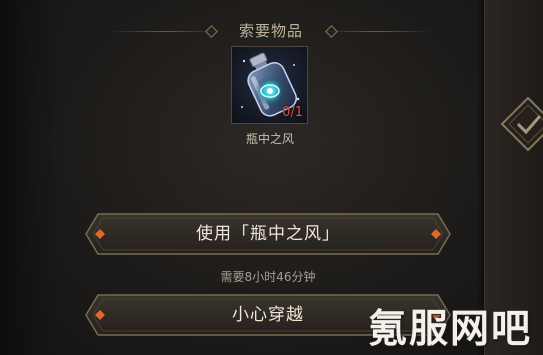  I want to click on use-item-button: 使用「瓶中之风」, so click(268, 234).